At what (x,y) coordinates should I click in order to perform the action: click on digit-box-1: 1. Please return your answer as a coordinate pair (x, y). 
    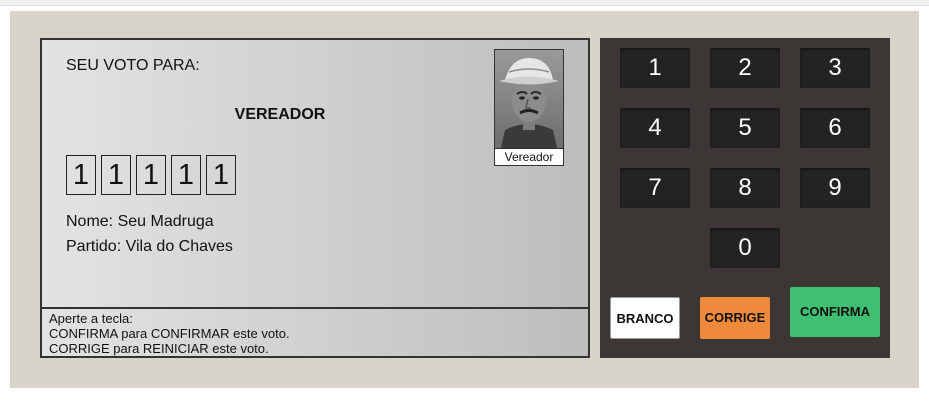
    Looking at the image, I should click on (81, 175).